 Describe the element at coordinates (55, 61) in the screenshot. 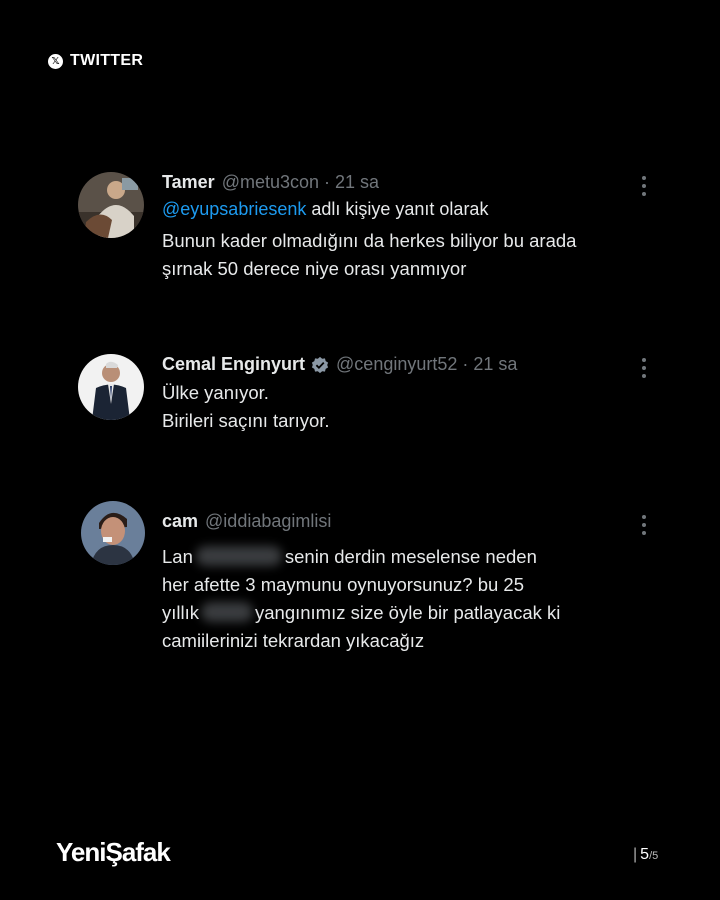

I see `x-logo-icon: 𝕏` at that location.